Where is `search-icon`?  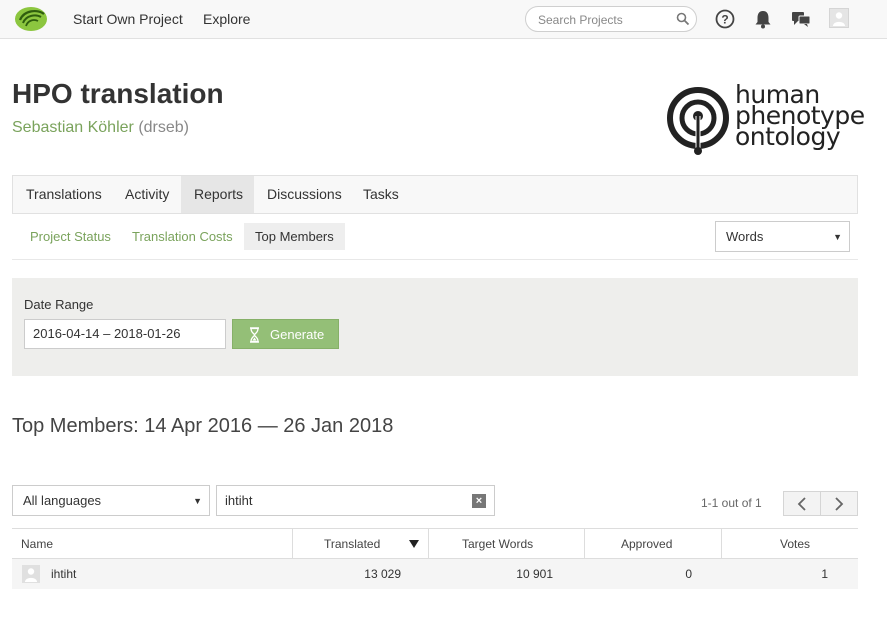 search-icon is located at coordinates (683, 19).